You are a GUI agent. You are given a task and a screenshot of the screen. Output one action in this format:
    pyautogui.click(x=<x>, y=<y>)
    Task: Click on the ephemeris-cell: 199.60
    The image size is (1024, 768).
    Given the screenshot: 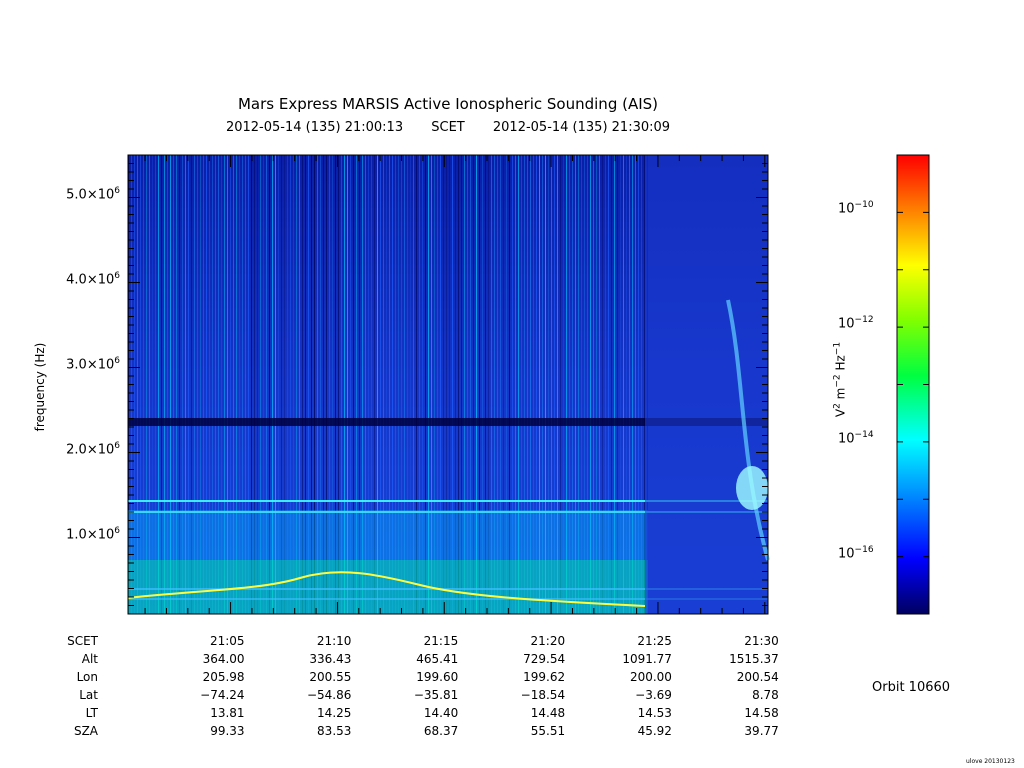 What is the action you would take?
    pyautogui.click(x=437, y=677)
    